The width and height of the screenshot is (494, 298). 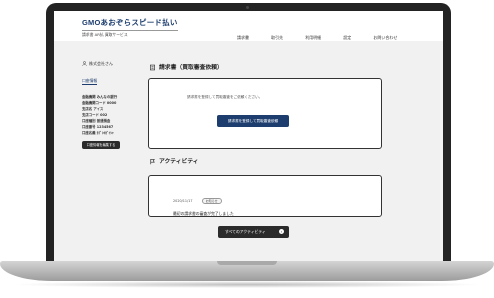 I want to click on info-line: 口座名義 ｶﾌﾞｼｷｶﾞｲｼｬ, so click(x=98, y=133).